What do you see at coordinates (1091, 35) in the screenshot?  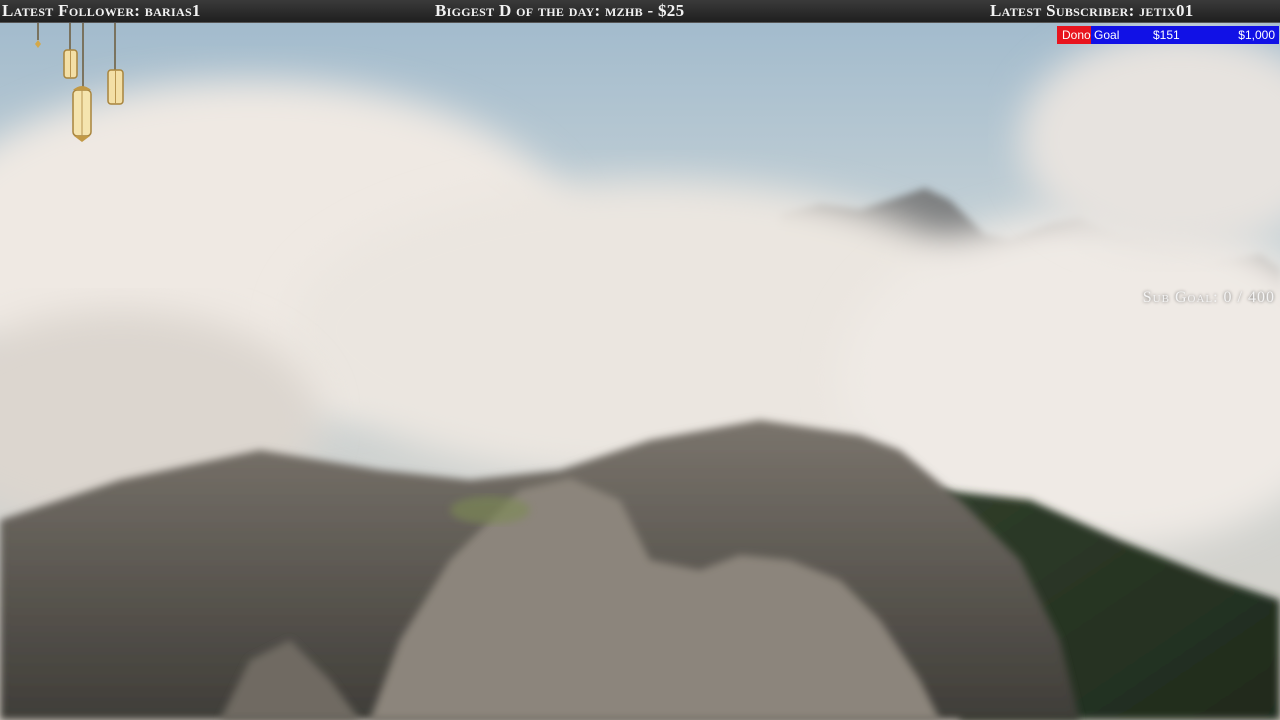 I see `donation-goal-label: Dono Goal` at bounding box center [1091, 35].